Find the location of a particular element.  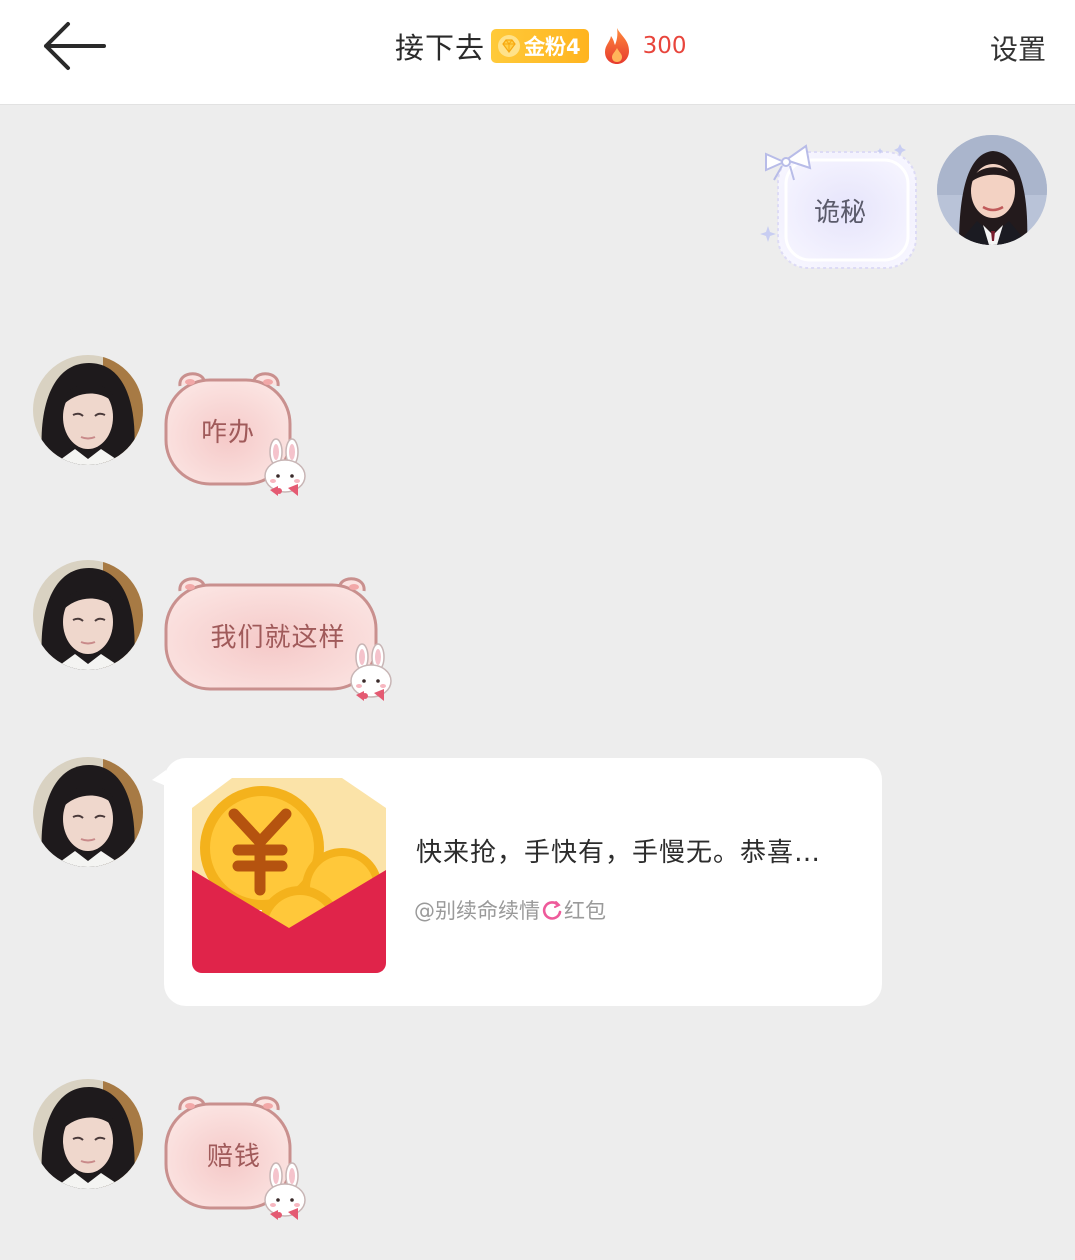

fan-level-badge: 金粉4 is located at coordinates (540, 46).